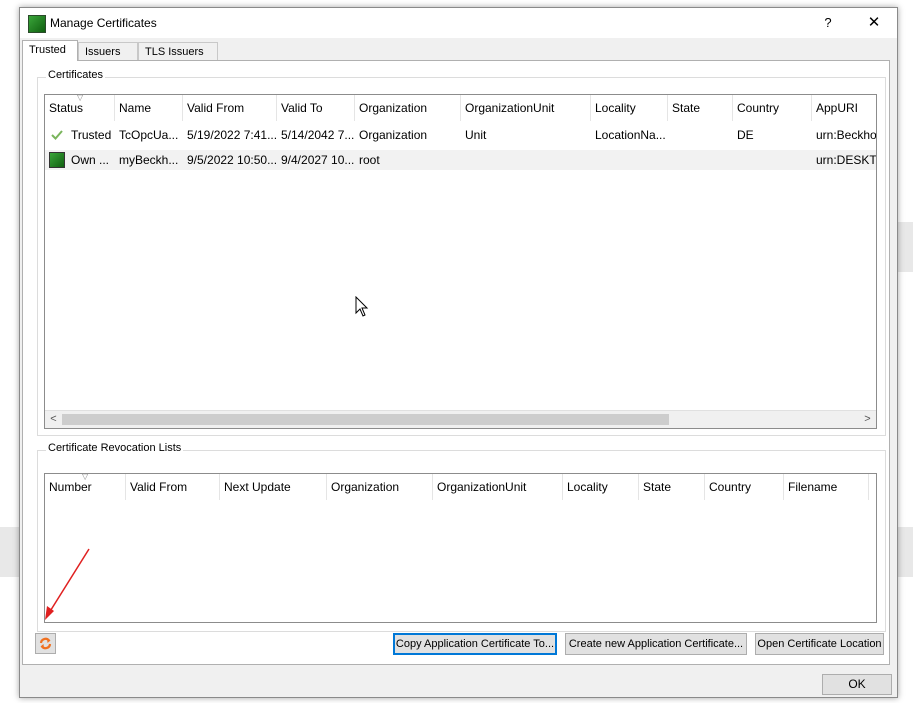 This screenshot has height=703, width=913. I want to click on own-certificate-icon, so click(57, 160).